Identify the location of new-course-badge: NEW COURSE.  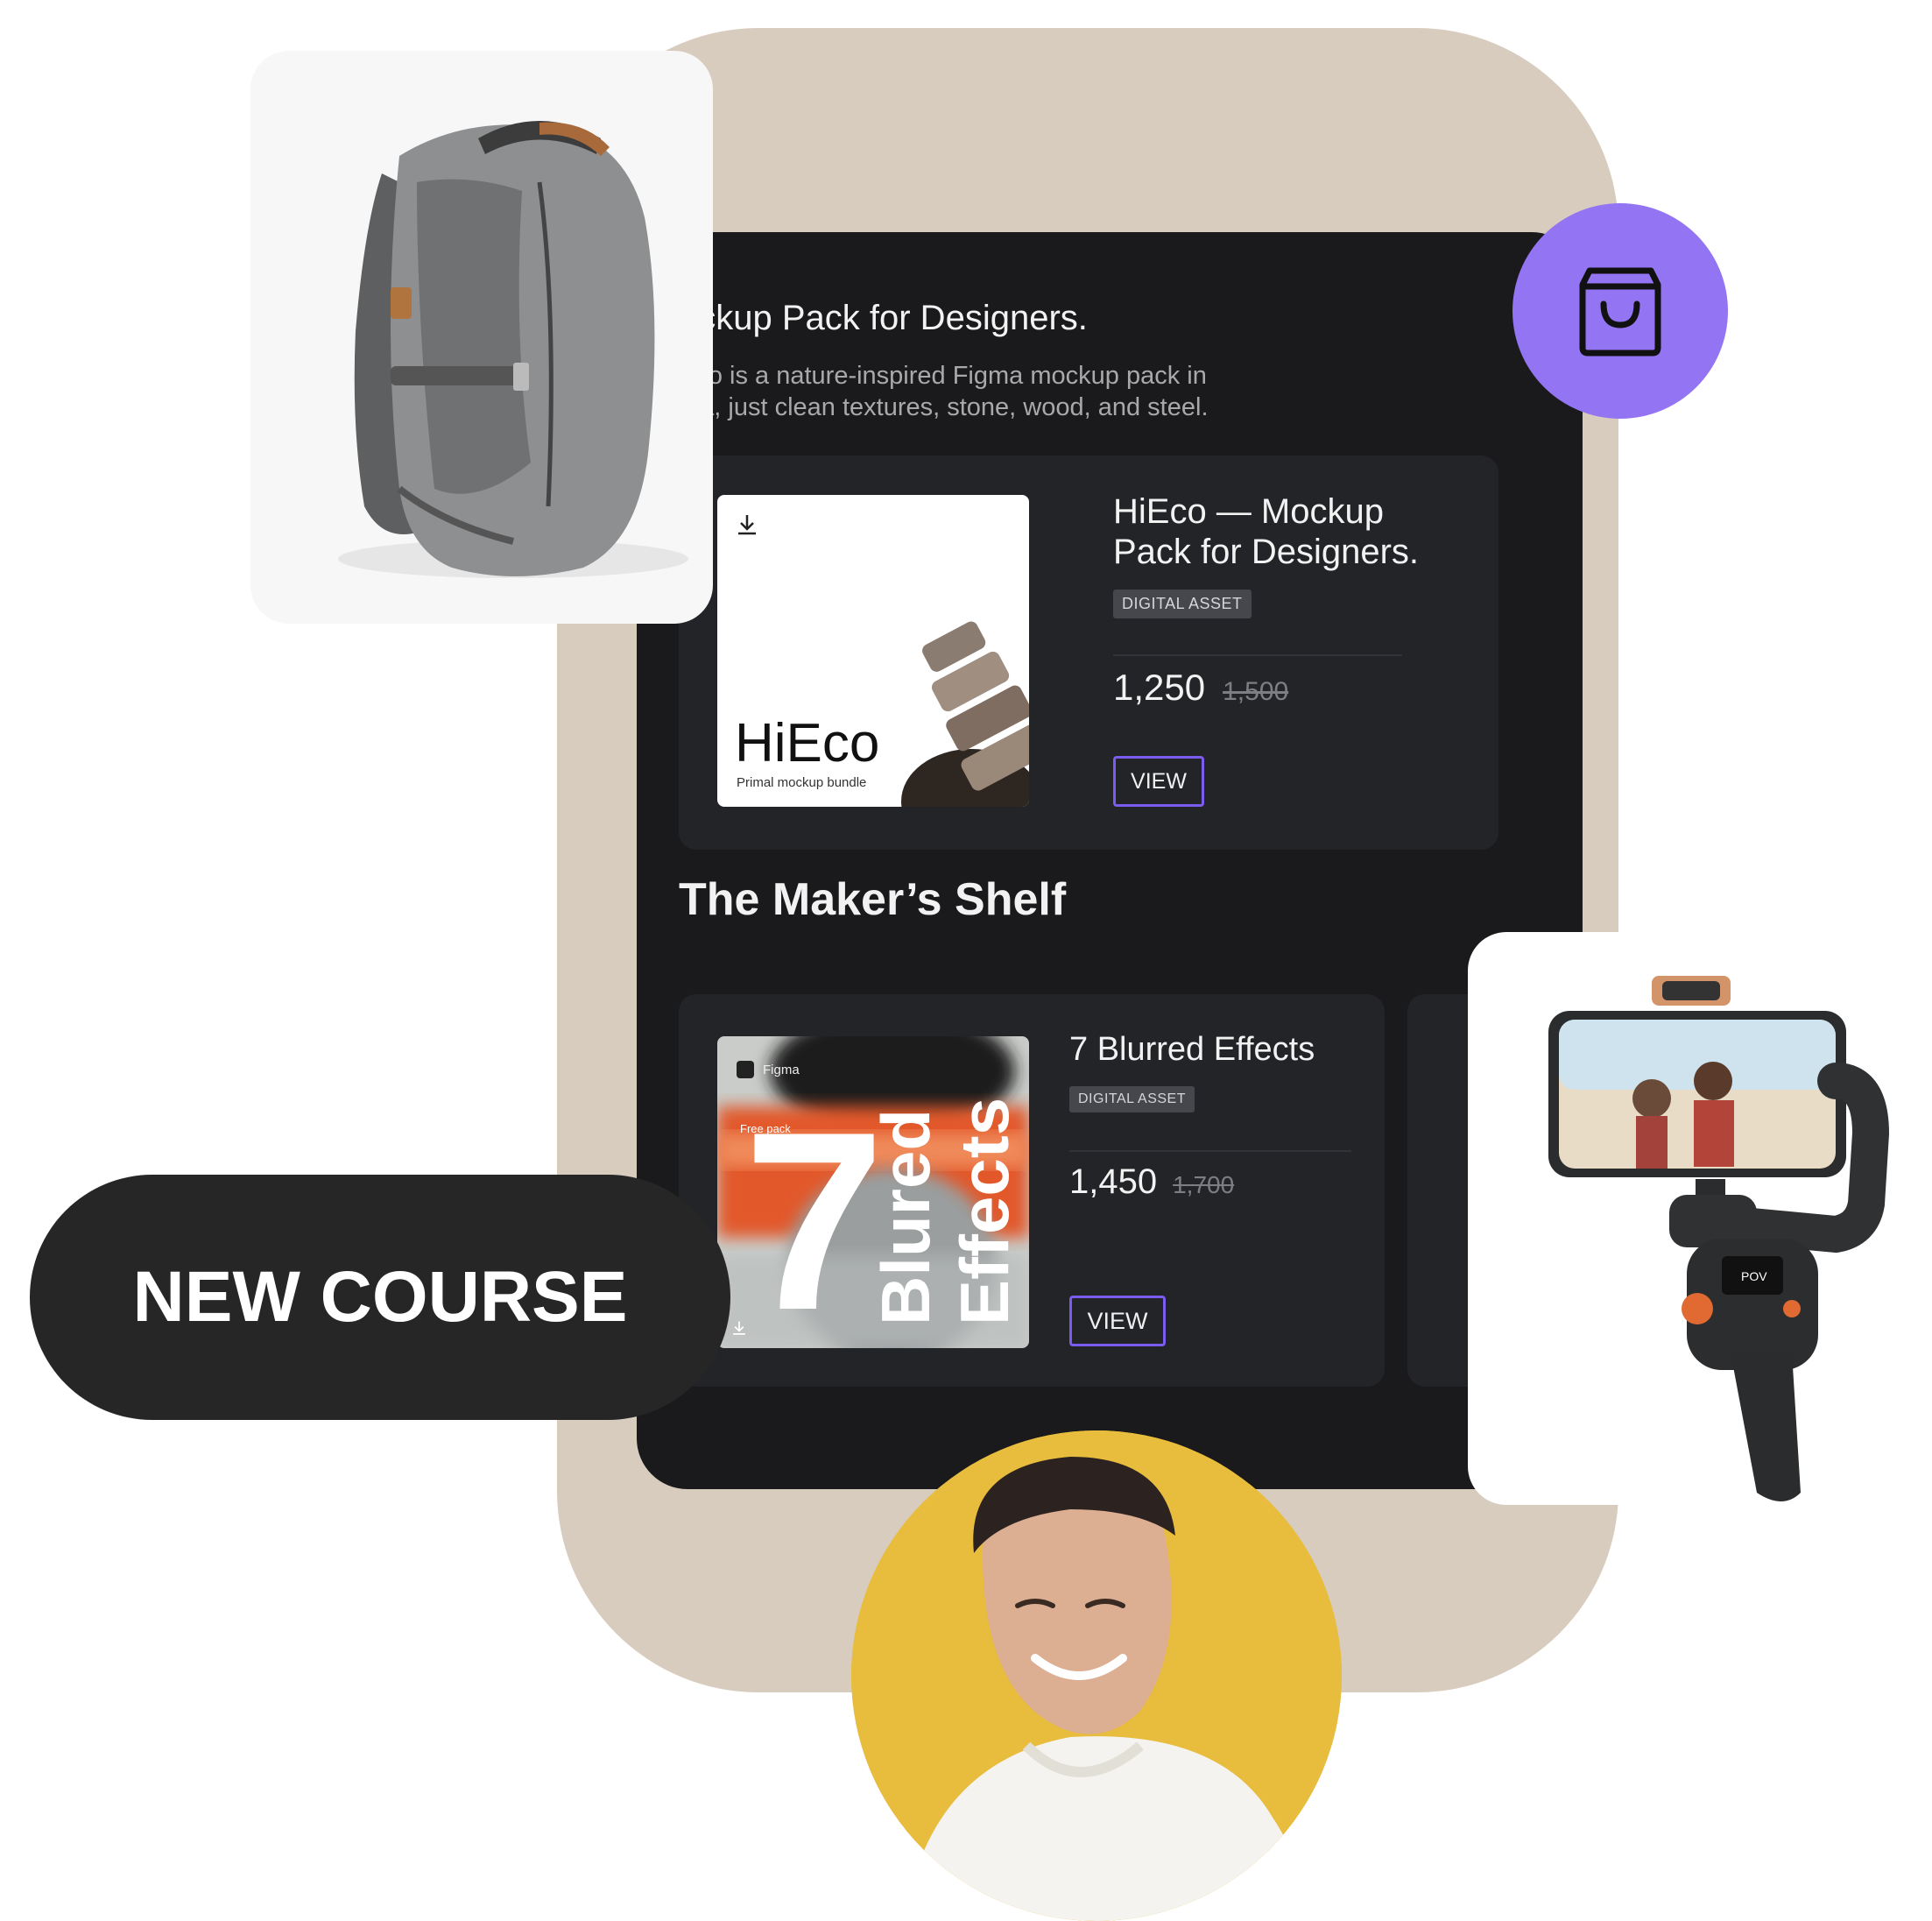
(380, 1297).